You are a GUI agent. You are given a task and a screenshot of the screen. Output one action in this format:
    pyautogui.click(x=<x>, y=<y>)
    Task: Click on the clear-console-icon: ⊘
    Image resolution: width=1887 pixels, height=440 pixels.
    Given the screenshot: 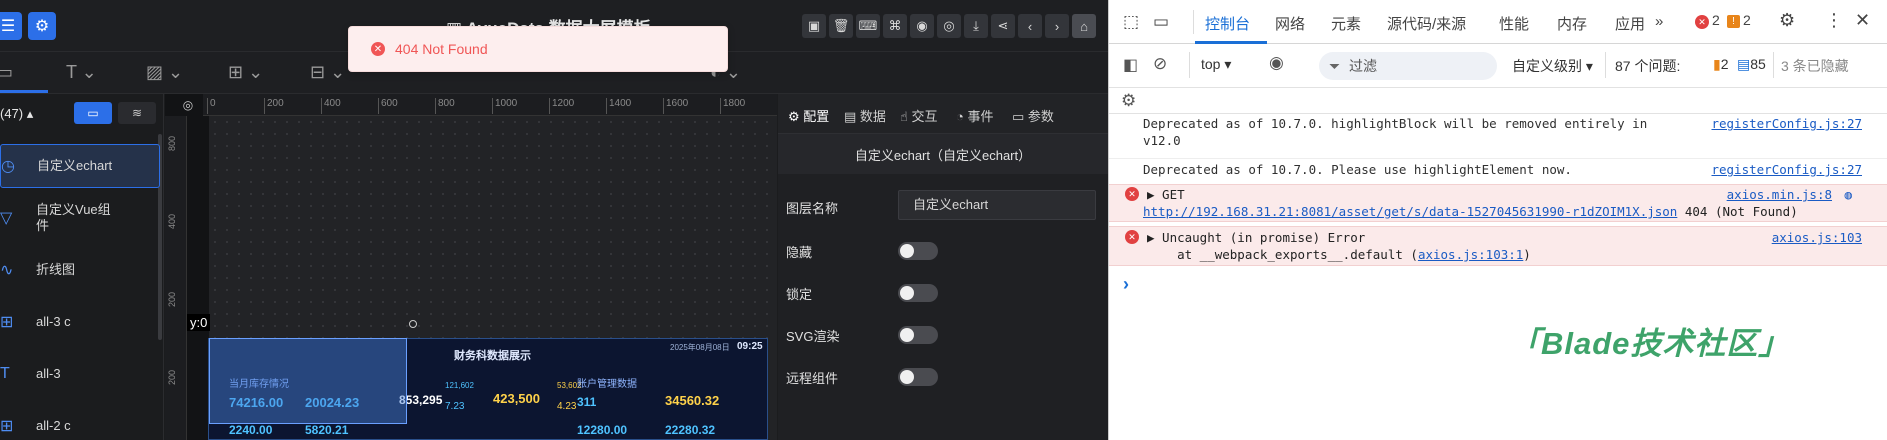 What is the action you would take?
    pyautogui.click(x=1160, y=64)
    